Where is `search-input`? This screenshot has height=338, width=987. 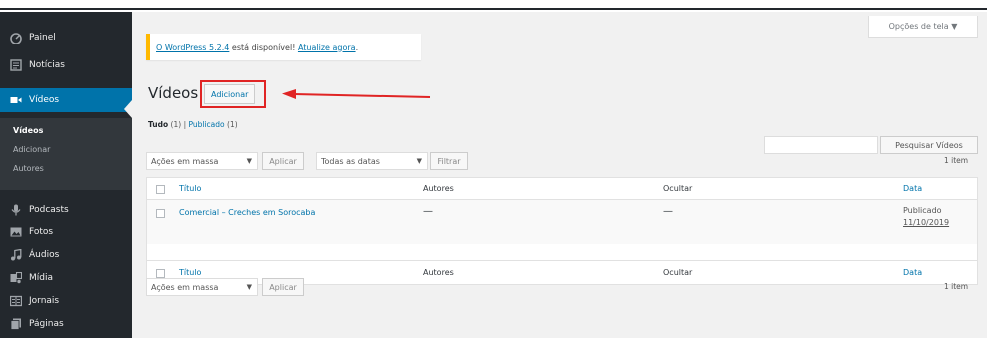
search-input is located at coordinates (821, 145).